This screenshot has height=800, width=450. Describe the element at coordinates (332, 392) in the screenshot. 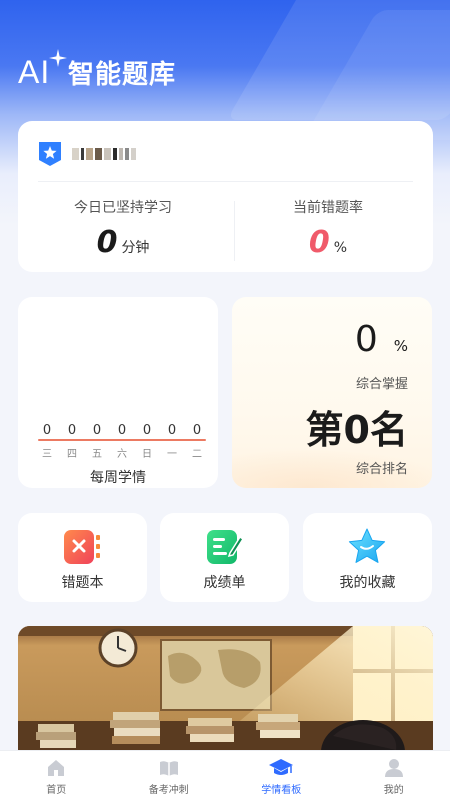

I see `mastery-card: 0 % 综合掌握 第0名 综合排名` at that location.